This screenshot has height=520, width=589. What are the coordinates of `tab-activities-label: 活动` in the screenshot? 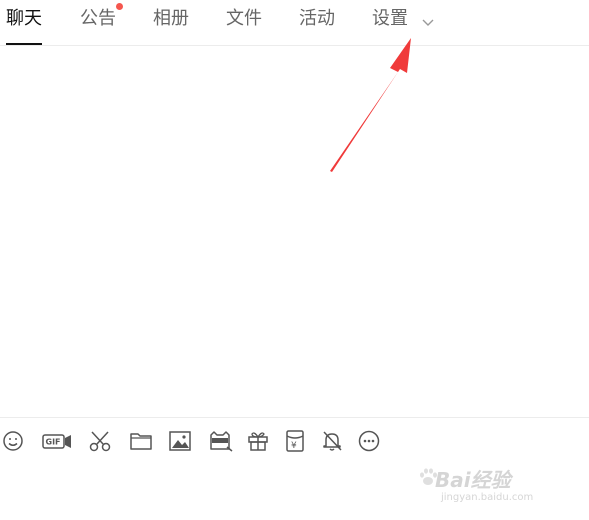 It's located at (317, 18).